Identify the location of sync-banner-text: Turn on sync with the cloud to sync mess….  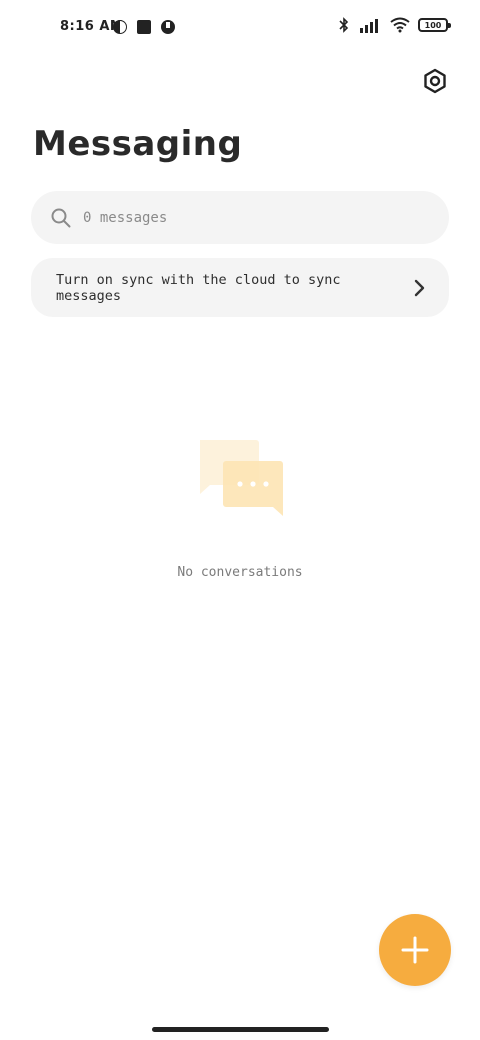
(198, 287).